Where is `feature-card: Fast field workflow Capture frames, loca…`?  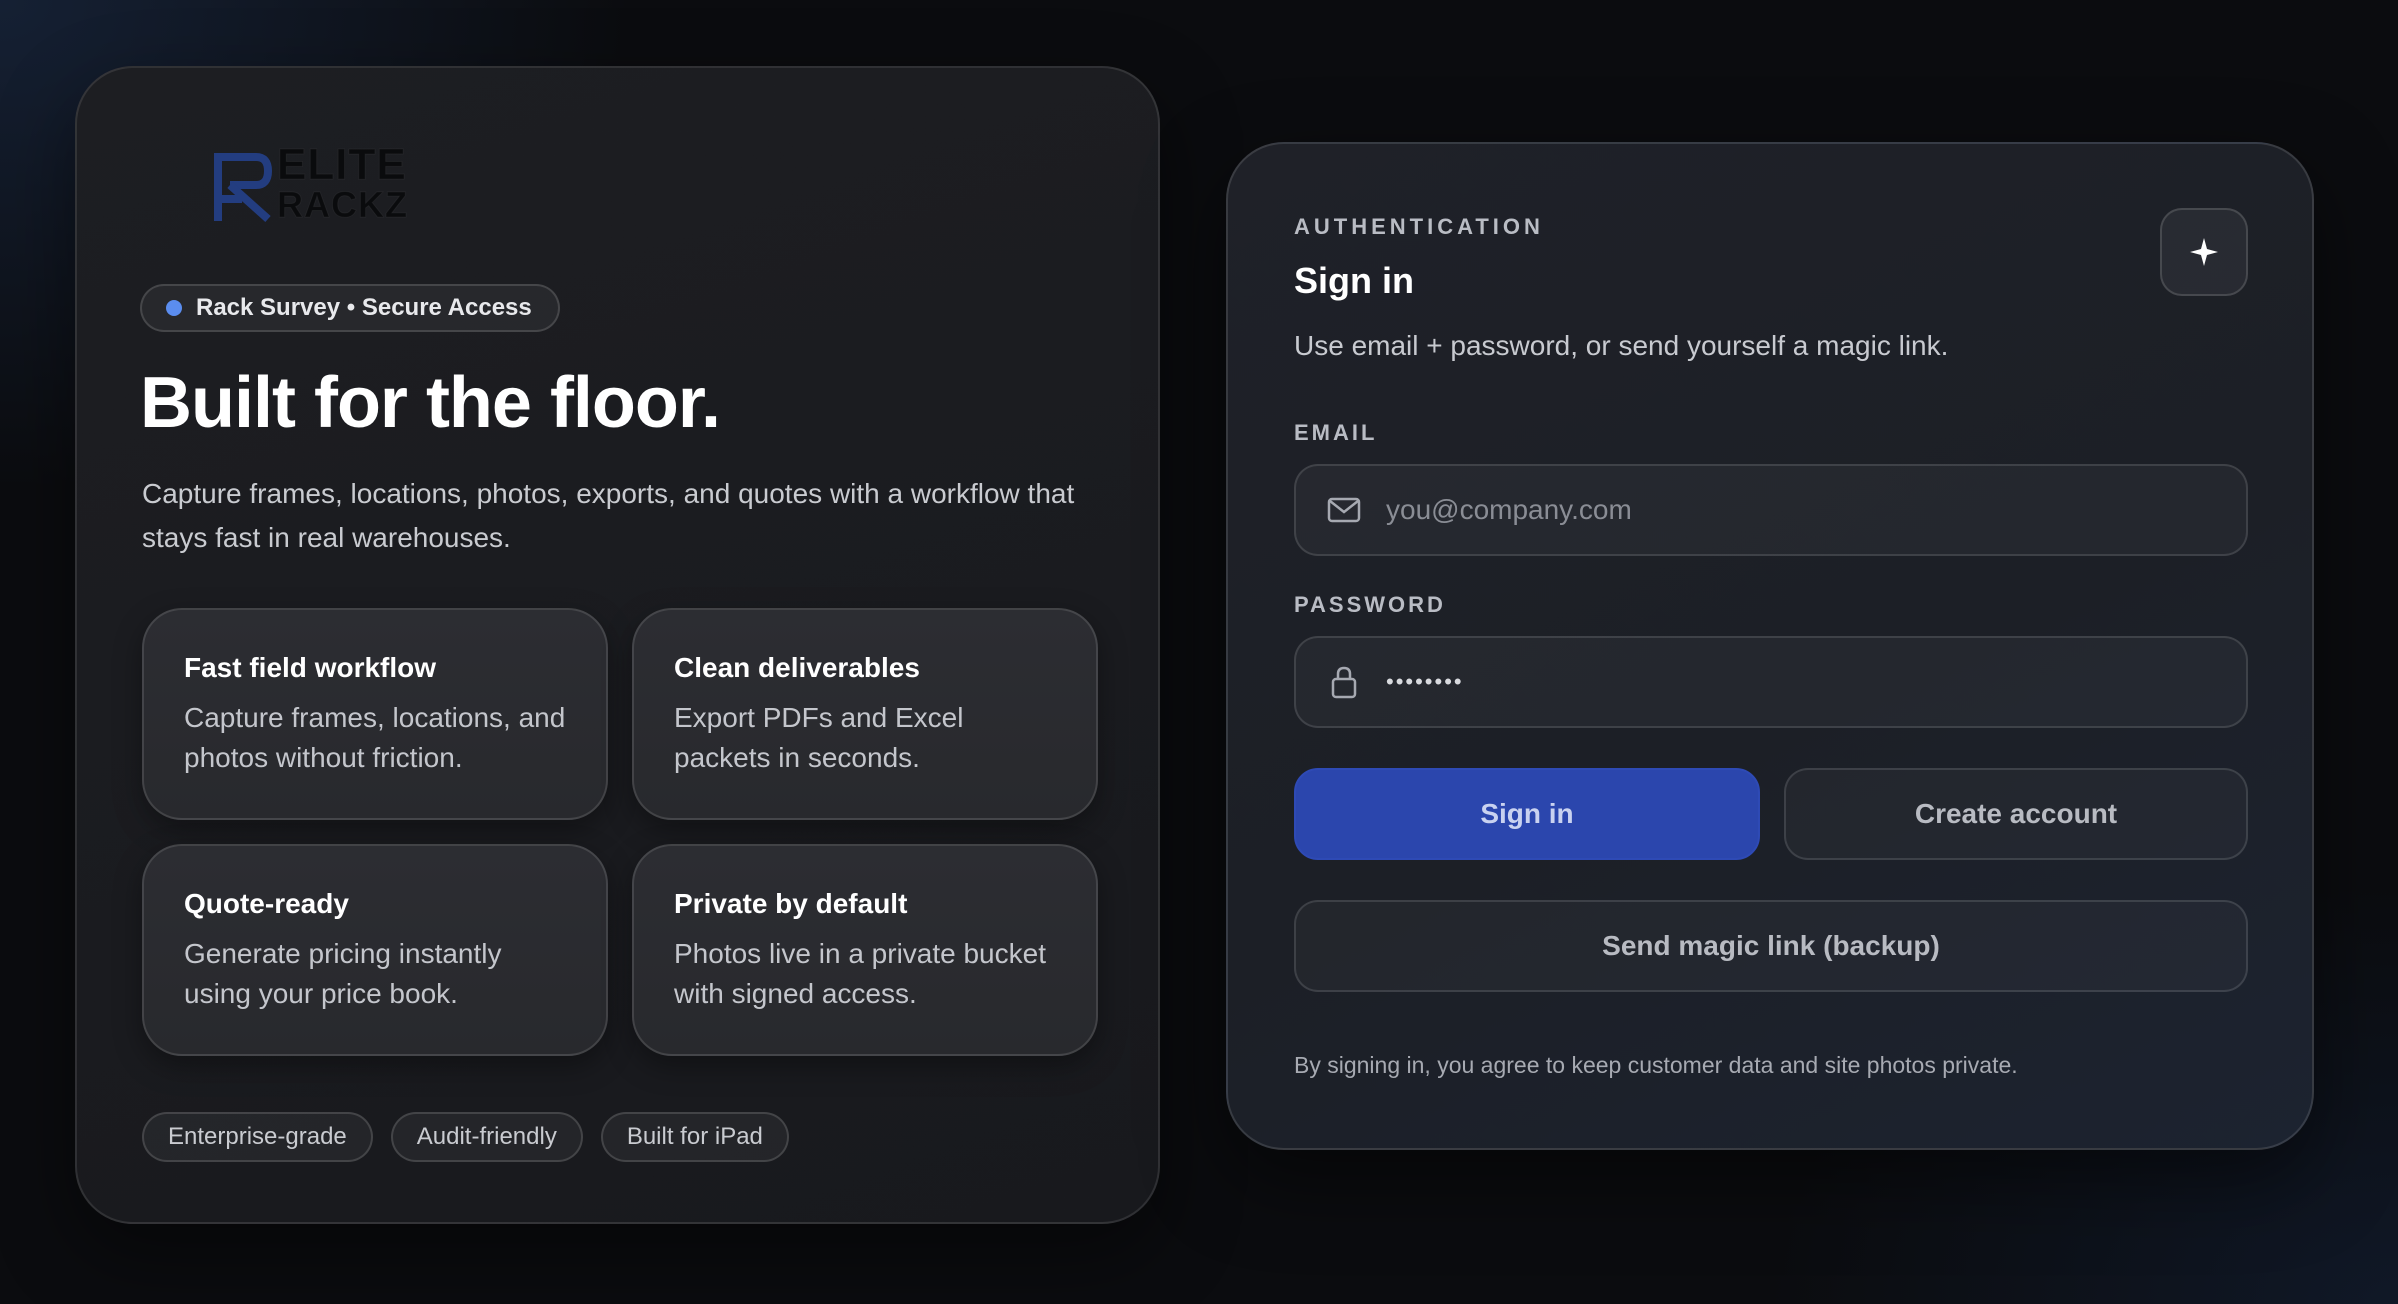 feature-card: Fast field workflow Capture frames, loca… is located at coordinates (375, 714).